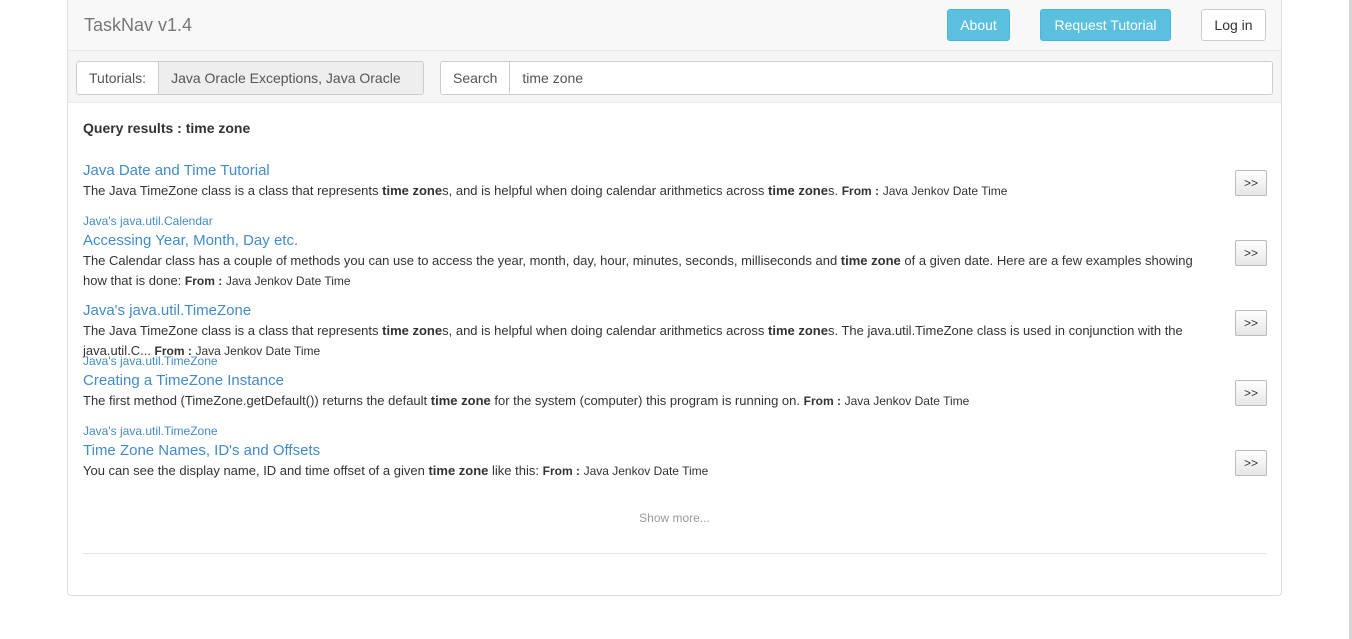 This screenshot has height=639, width=1352. What do you see at coordinates (118, 78) in the screenshot?
I see `tutorials-label: Tutorials:` at bounding box center [118, 78].